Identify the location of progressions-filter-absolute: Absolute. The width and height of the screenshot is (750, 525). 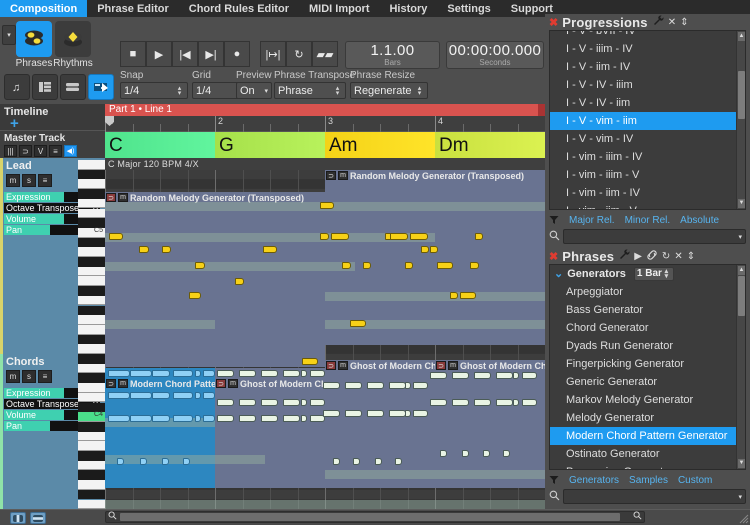
(699, 220).